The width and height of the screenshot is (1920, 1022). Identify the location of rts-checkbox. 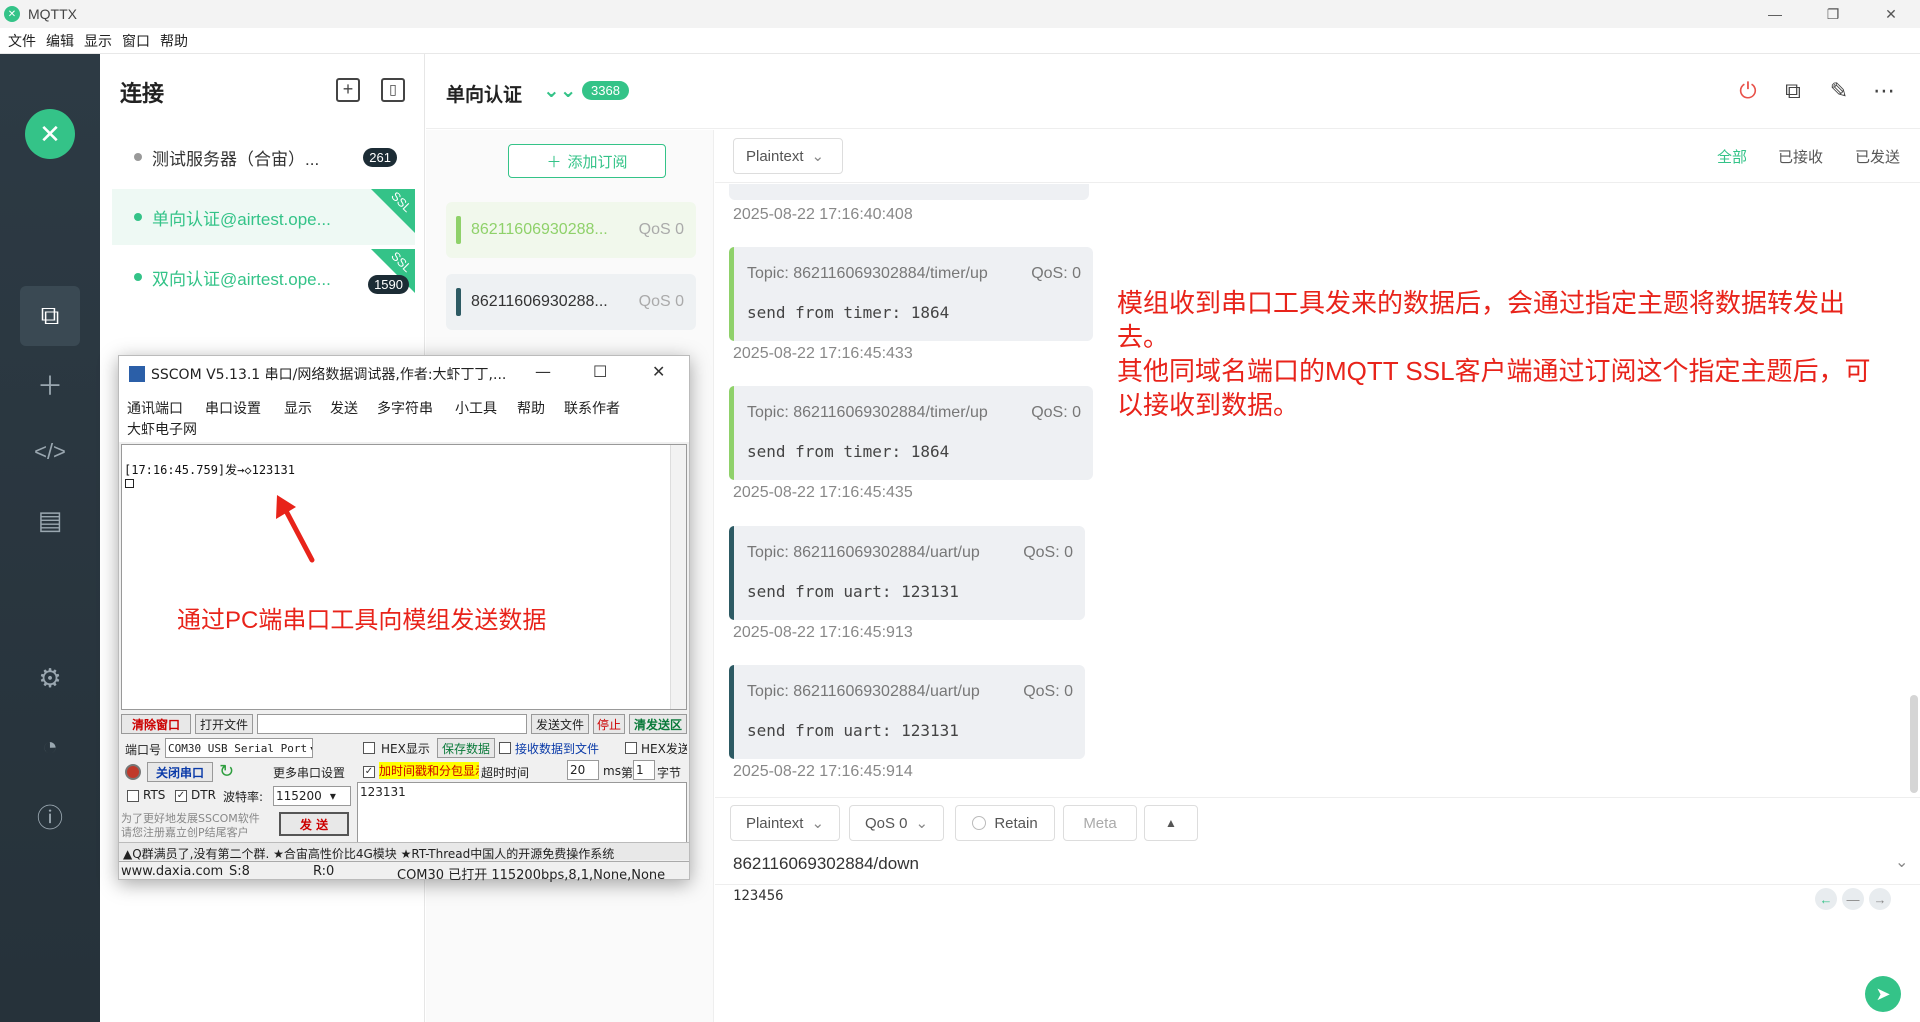
(133, 796).